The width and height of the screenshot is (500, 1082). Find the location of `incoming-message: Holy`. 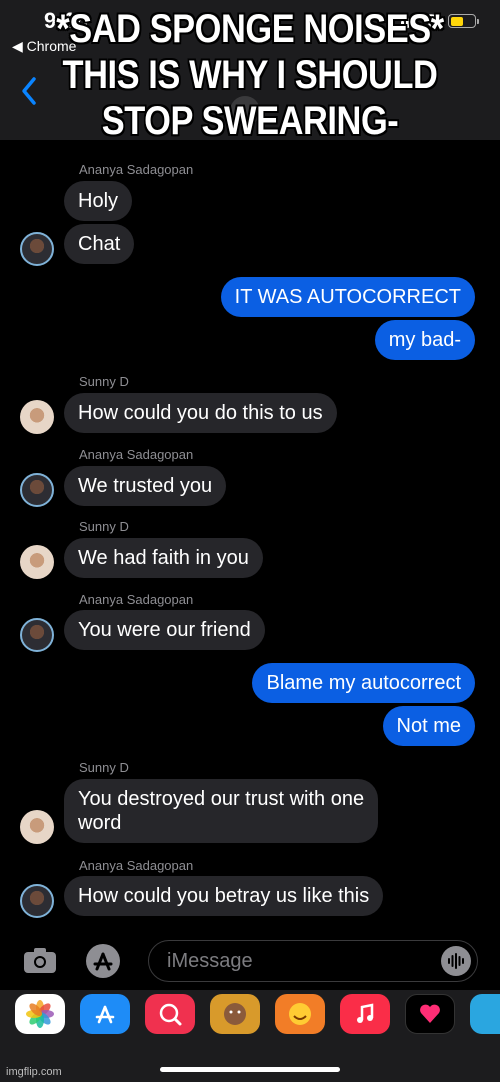

incoming-message: Holy is located at coordinates (98, 201).